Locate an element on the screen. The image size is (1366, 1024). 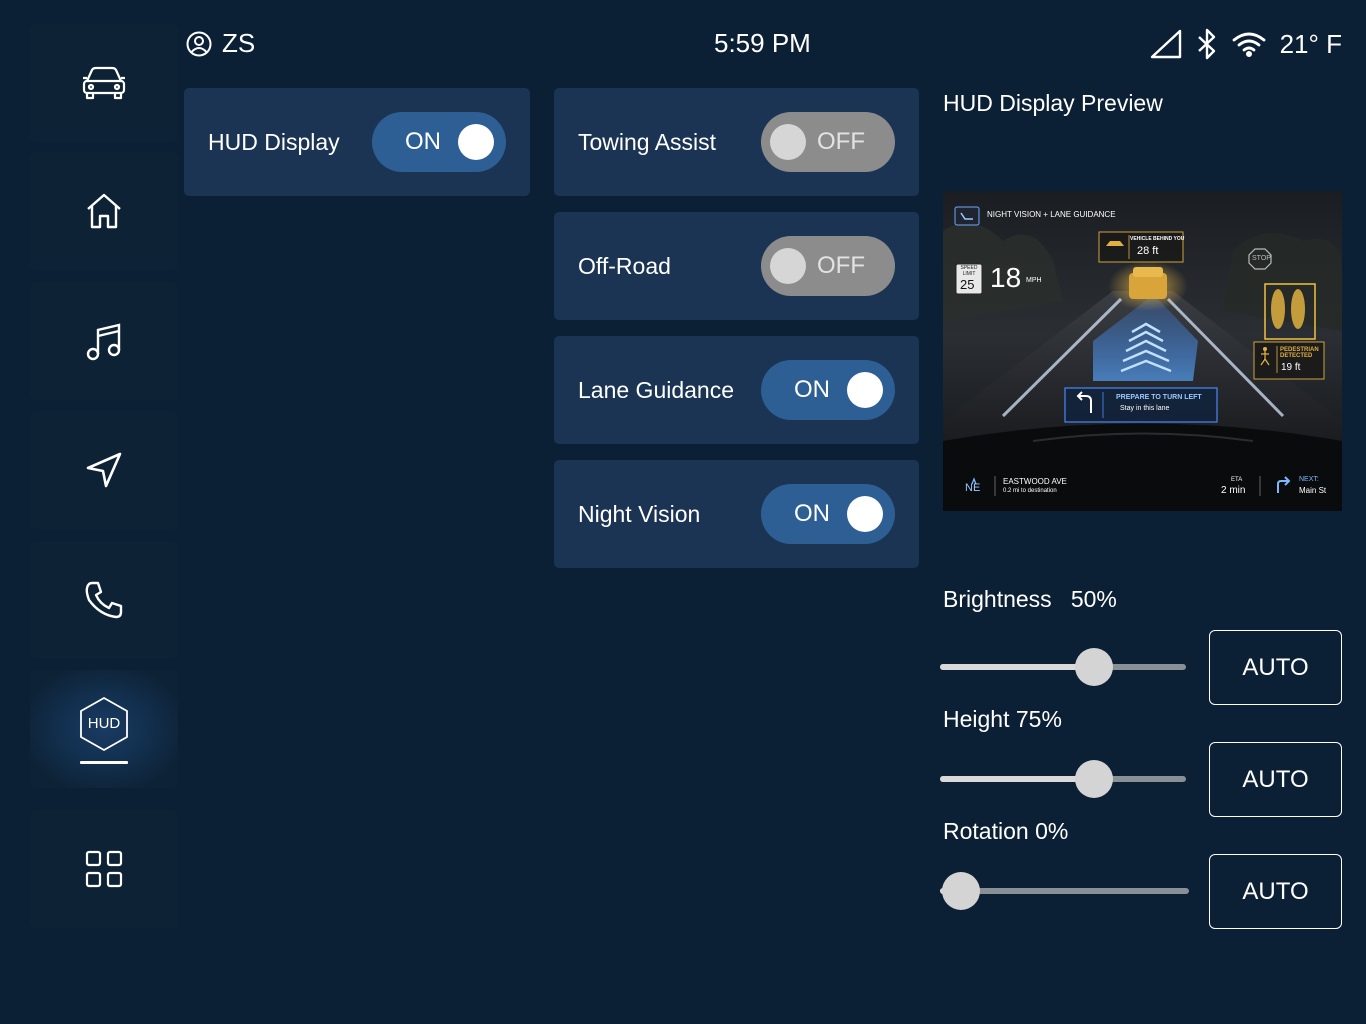
music-note-icon is located at coordinates (103, 342).